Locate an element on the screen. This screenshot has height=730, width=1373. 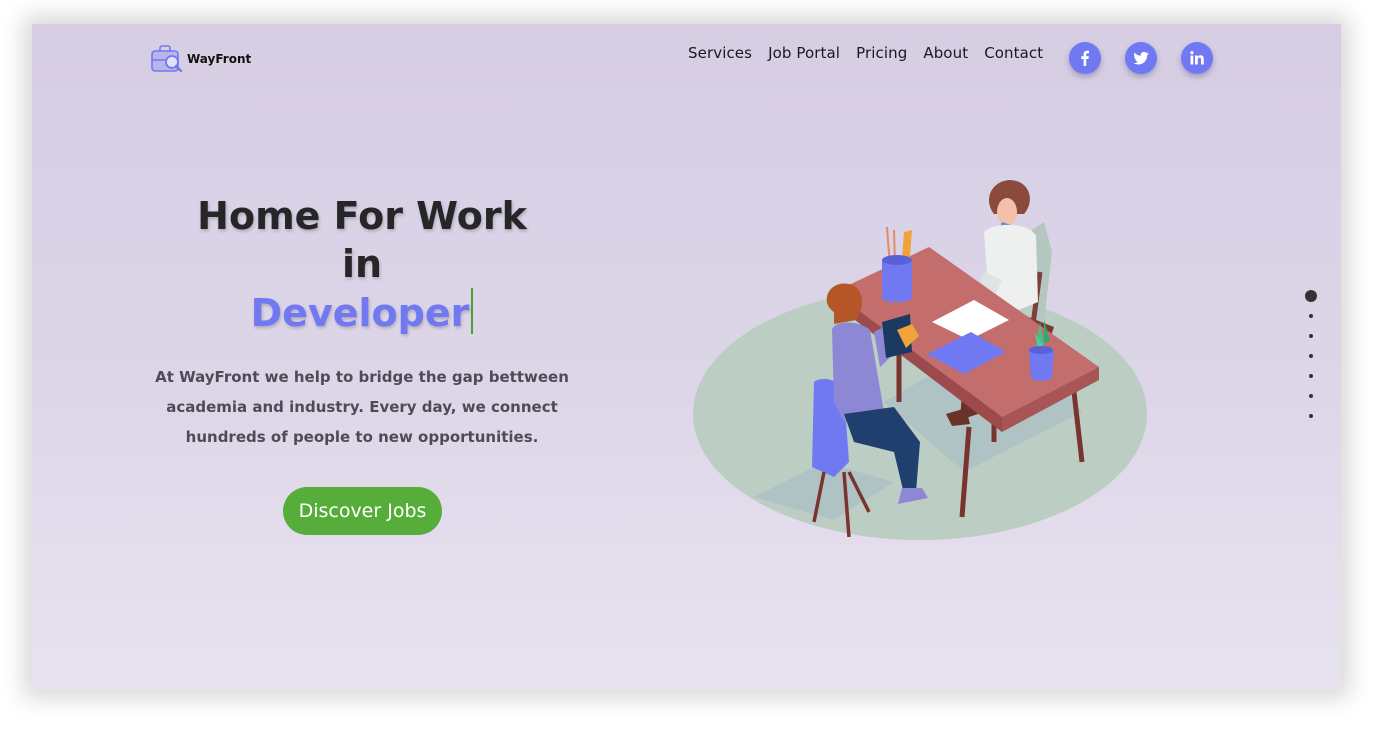
discover-jobs-button: Discover Jobs is located at coordinates (362, 511).